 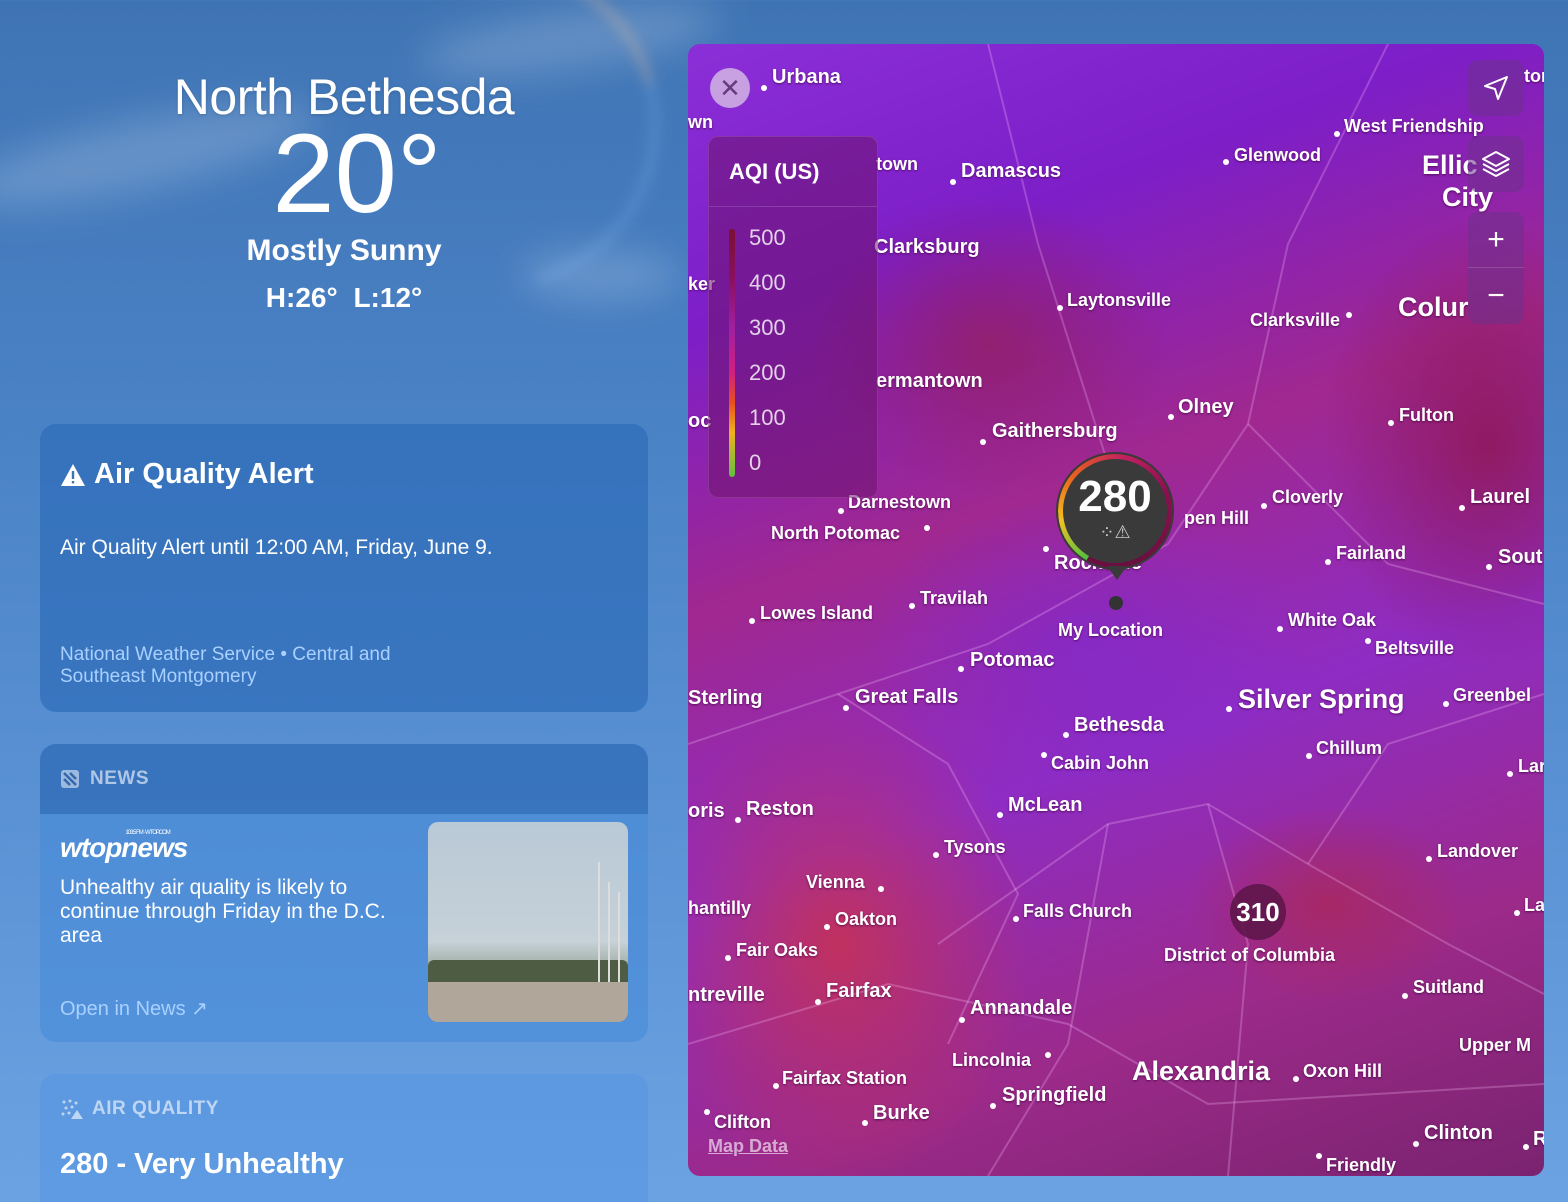 I want to click on air-quality-card: AIR QUALITY 280 - Very Unhealthy, so click(x=344, y=1138).